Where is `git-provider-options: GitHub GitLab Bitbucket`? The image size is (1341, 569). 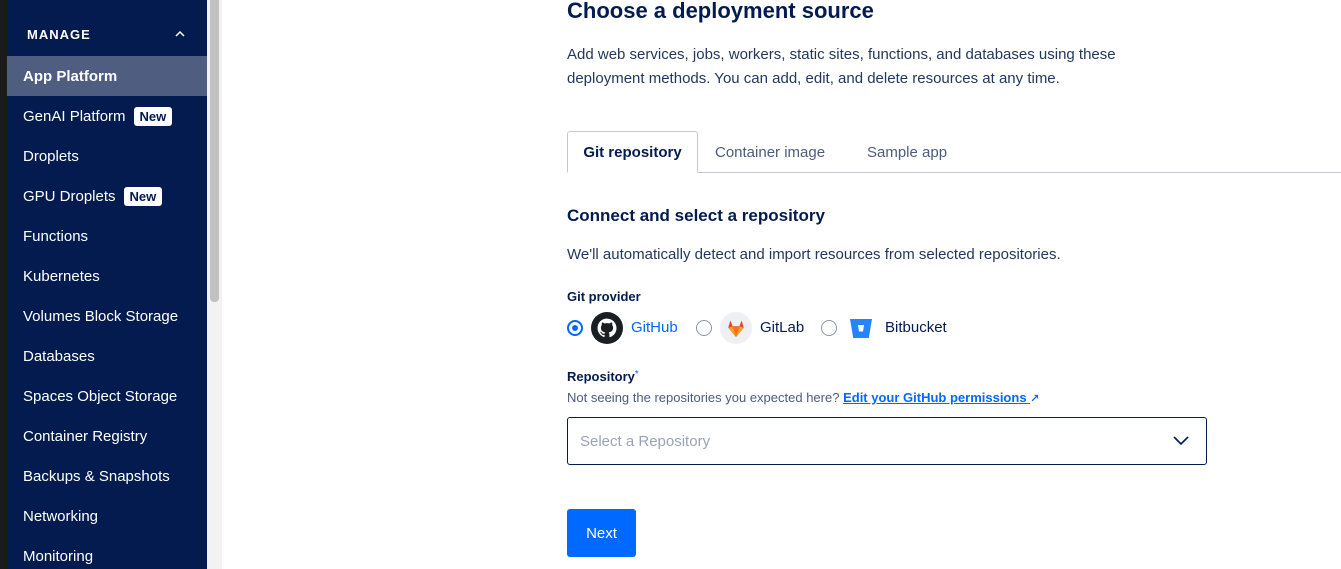 git-provider-options: GitHub GitLab Bitbucket is located at coordinates (777, 328).